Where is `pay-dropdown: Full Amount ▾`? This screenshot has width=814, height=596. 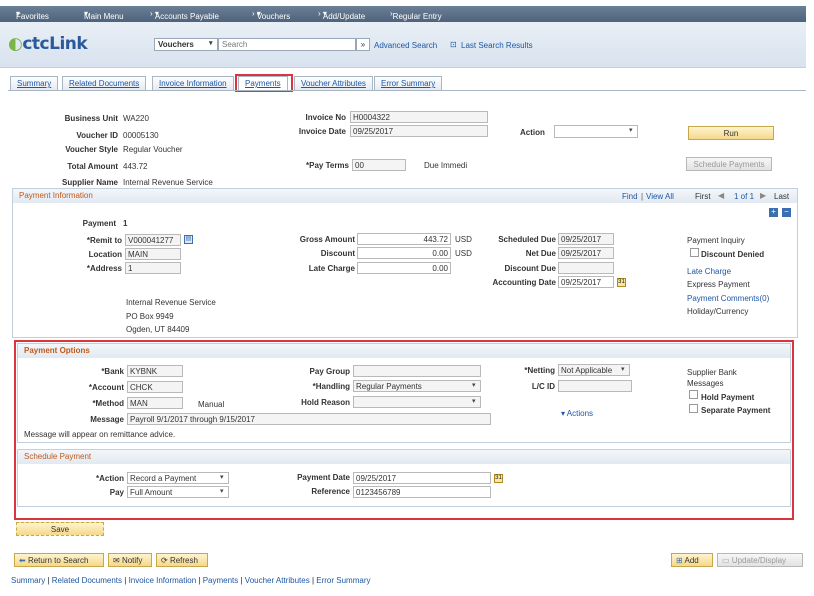 pay-dropdown: Full Amount ▾ is located at coordinates (178, 492).